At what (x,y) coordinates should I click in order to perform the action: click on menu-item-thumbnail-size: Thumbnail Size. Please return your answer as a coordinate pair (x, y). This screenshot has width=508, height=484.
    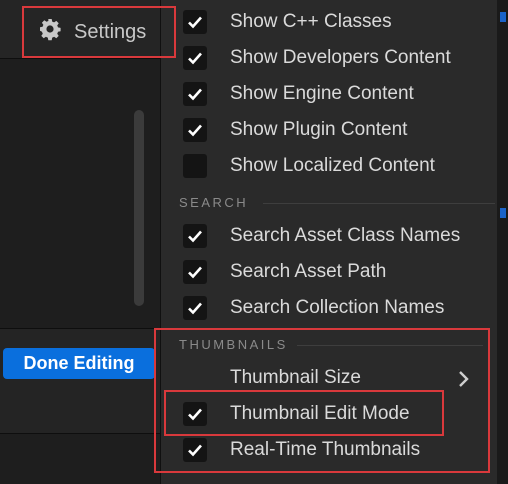
    Looking at the image, I should click on (329, 378).